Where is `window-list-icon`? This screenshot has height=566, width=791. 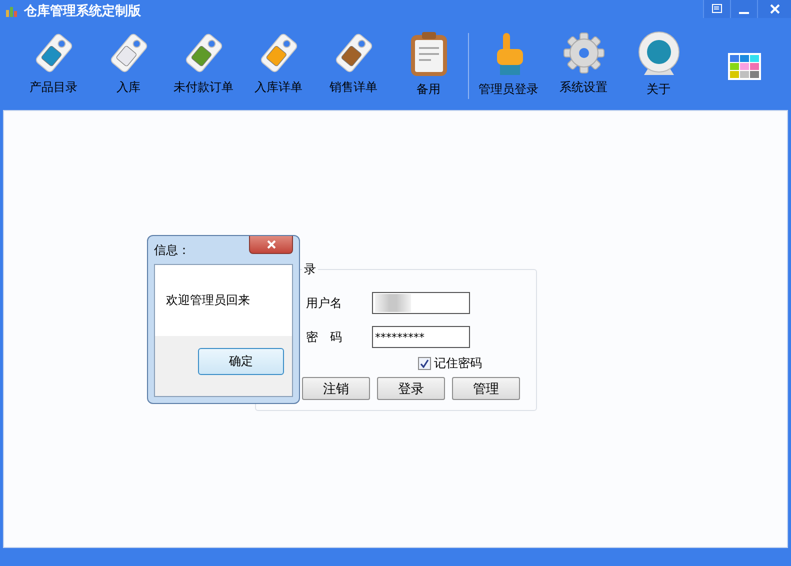 window-list-icon is located at coordinates (717, 9).